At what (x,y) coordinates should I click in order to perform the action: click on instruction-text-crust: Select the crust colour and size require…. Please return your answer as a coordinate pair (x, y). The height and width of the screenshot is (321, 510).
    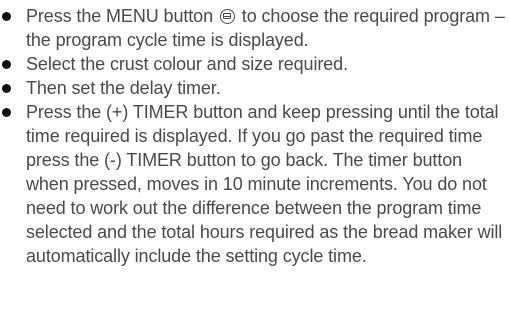
    Looking at the image, I should click on (187, 64).